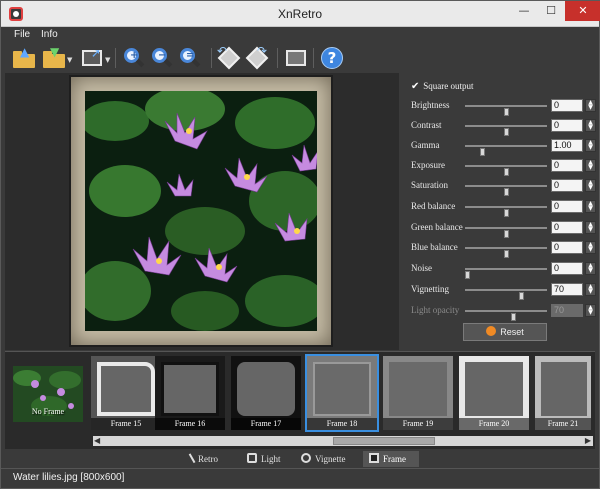 The height and width of the screenshot is (489, 600). Describe the element at coordinates (567, 206) in the screenshot. I see `red-balance-input: 0` at that location.